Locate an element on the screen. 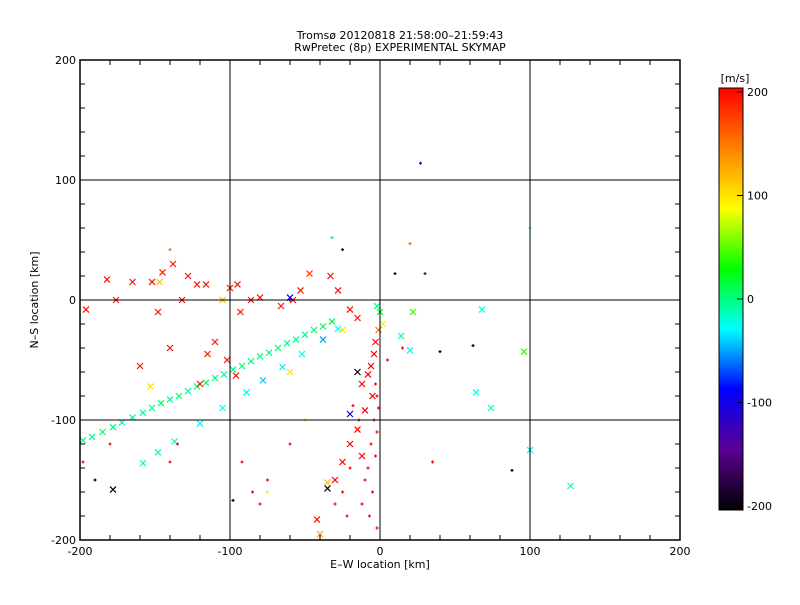  x-tick-label: 100 is located at coordinates (530, 551).